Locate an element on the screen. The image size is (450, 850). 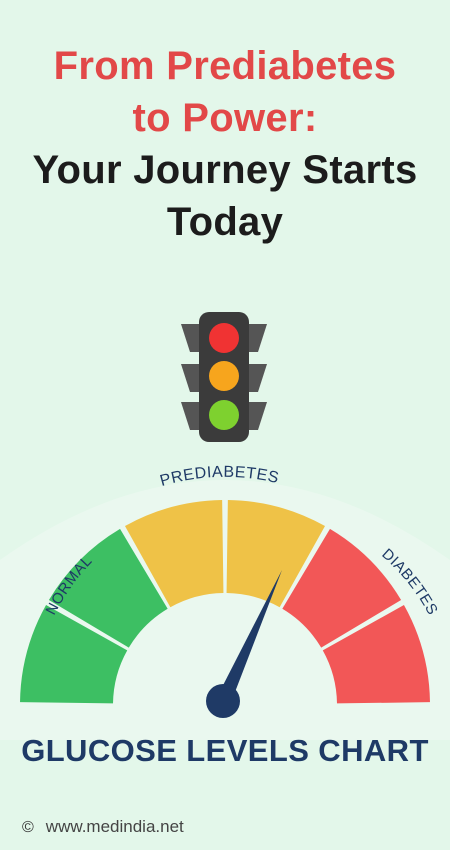
traffic-light-icon is located at coordinates (224, 377).